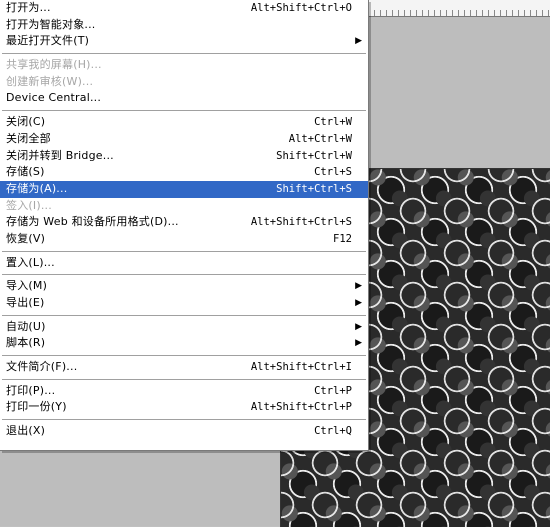  I want to click on menu-item-label: 导出(E), so click(25, 302).